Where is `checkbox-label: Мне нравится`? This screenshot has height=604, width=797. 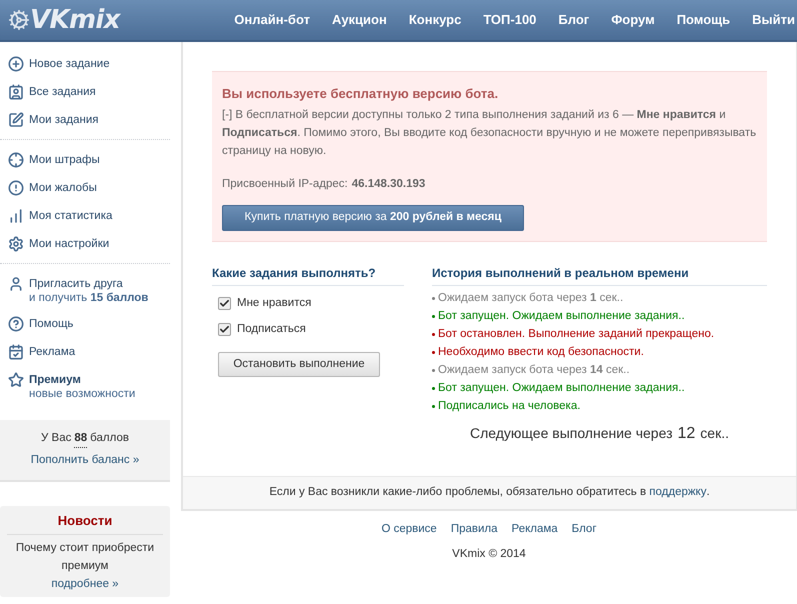
checkbox-label: Мне нравится is located at coordinates (274, 303).